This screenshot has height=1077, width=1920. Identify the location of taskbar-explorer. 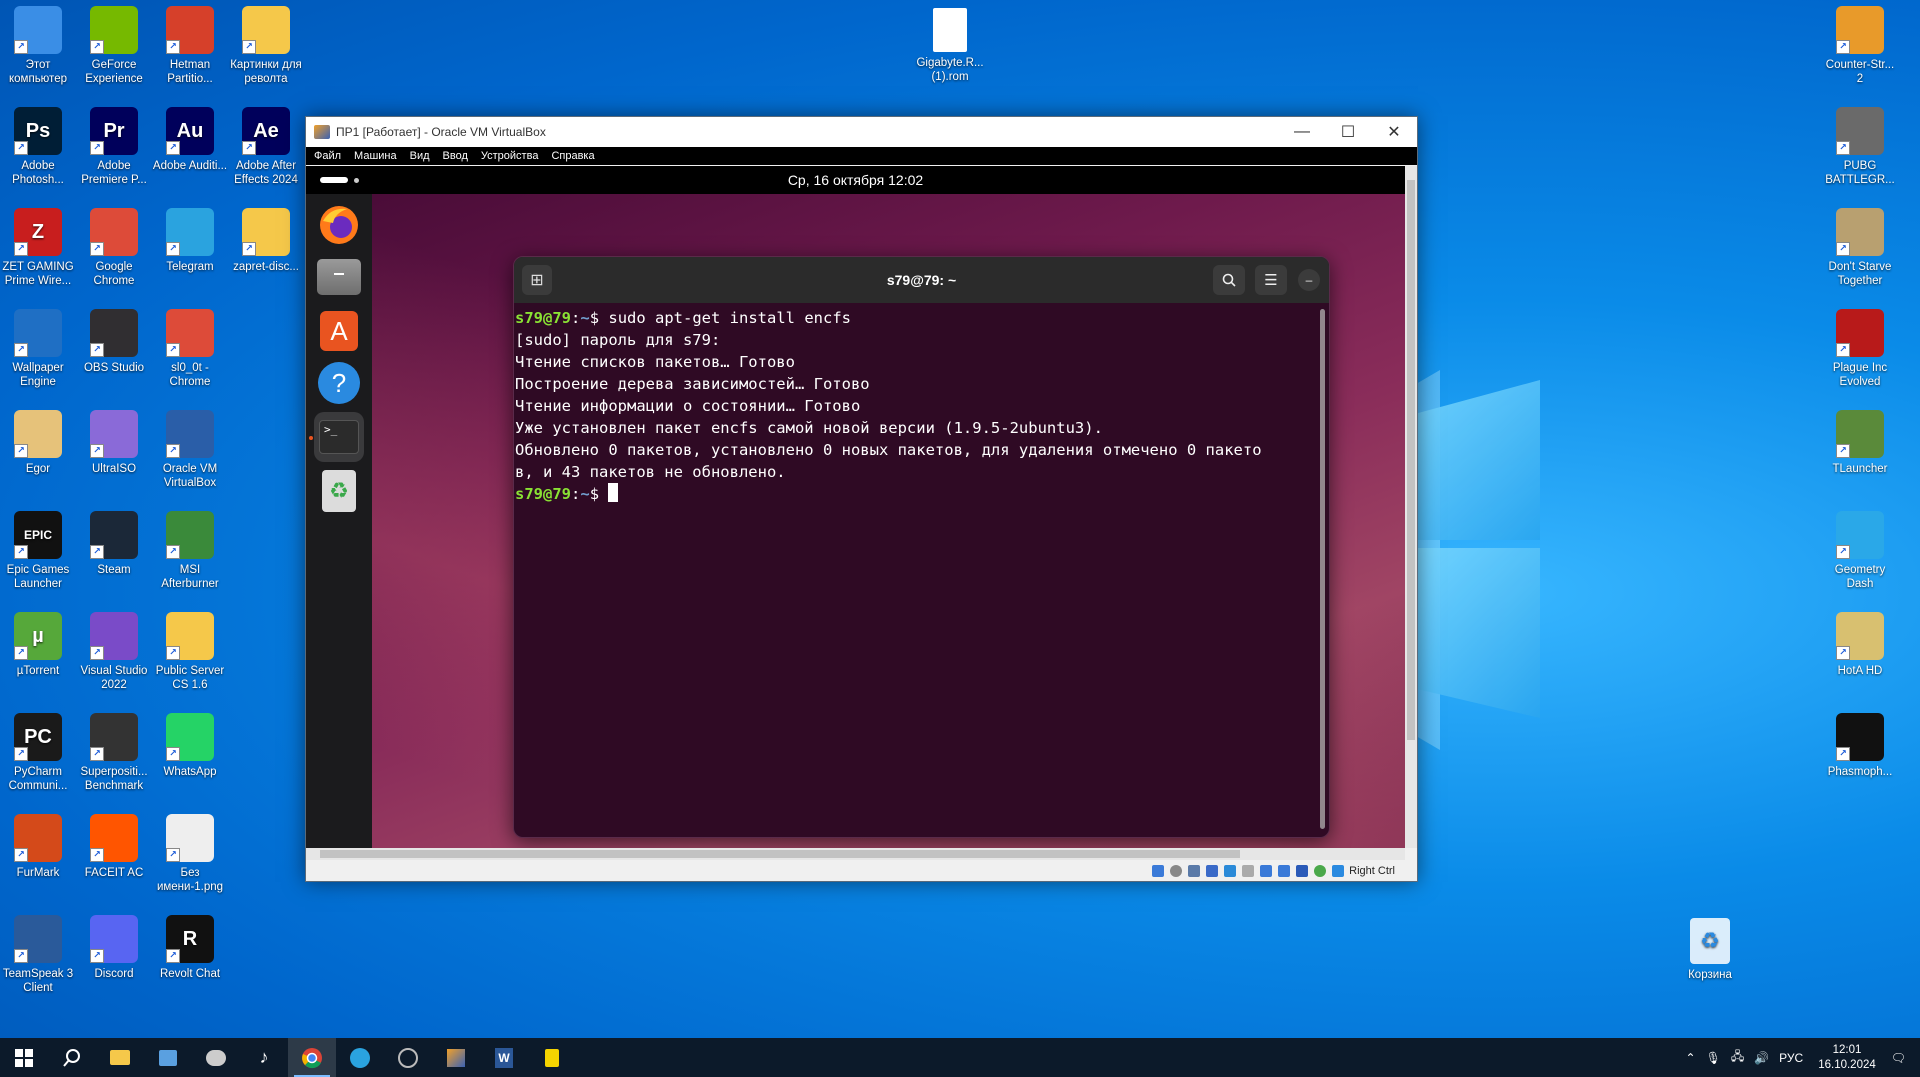
(120, 1057).